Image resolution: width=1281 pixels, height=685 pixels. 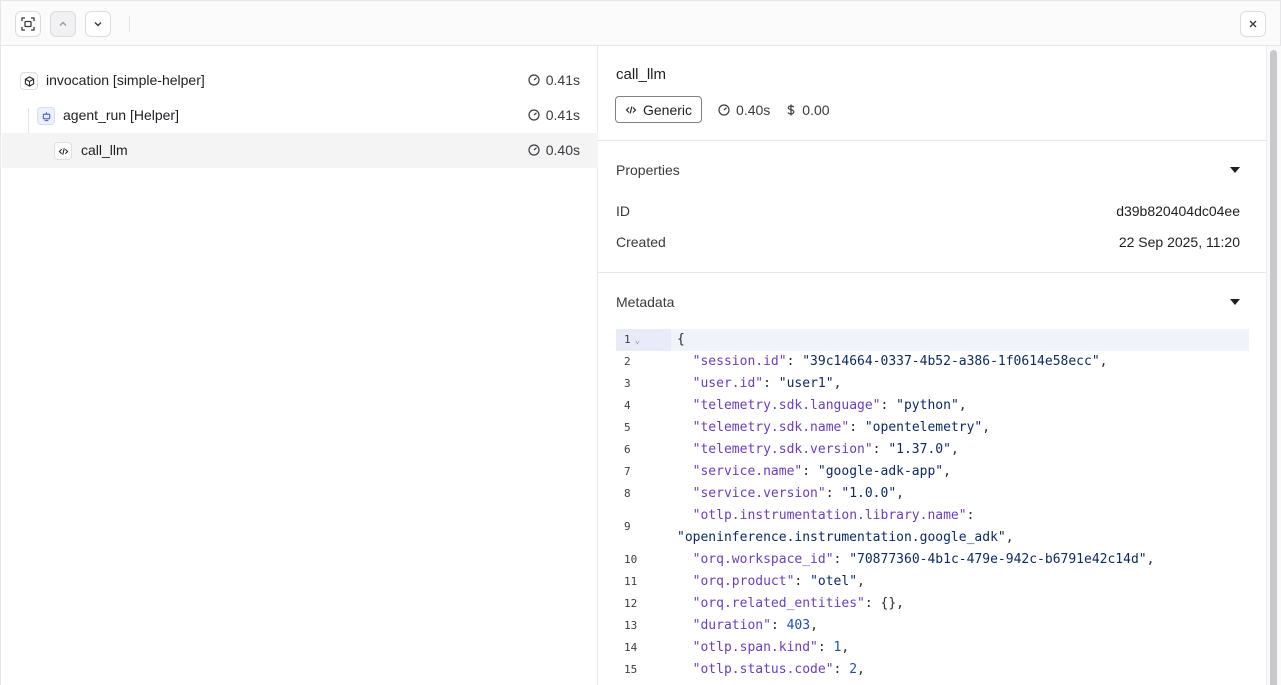 What do you see at coordinates (927, 405) in the screenshot?
I see `json-value: "python"` at bounding box center [927, 405].